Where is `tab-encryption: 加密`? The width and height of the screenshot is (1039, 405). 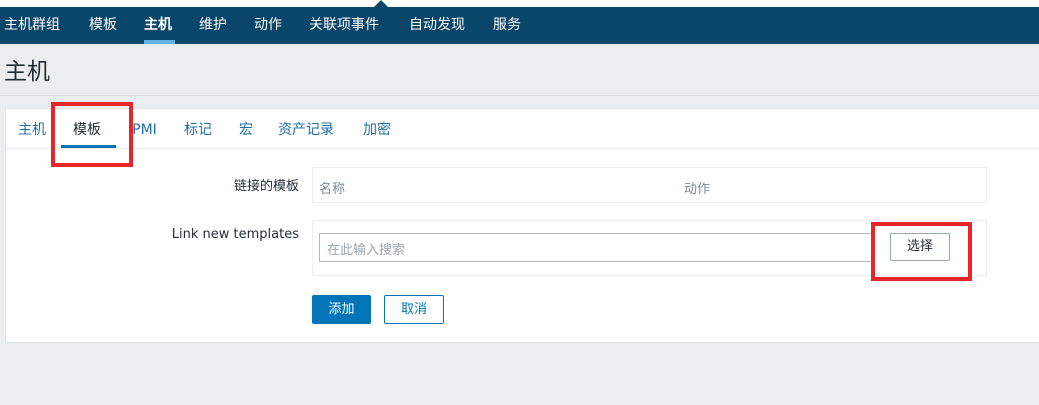
tab-encryption: 加密 is located at coordinates (377, 130).